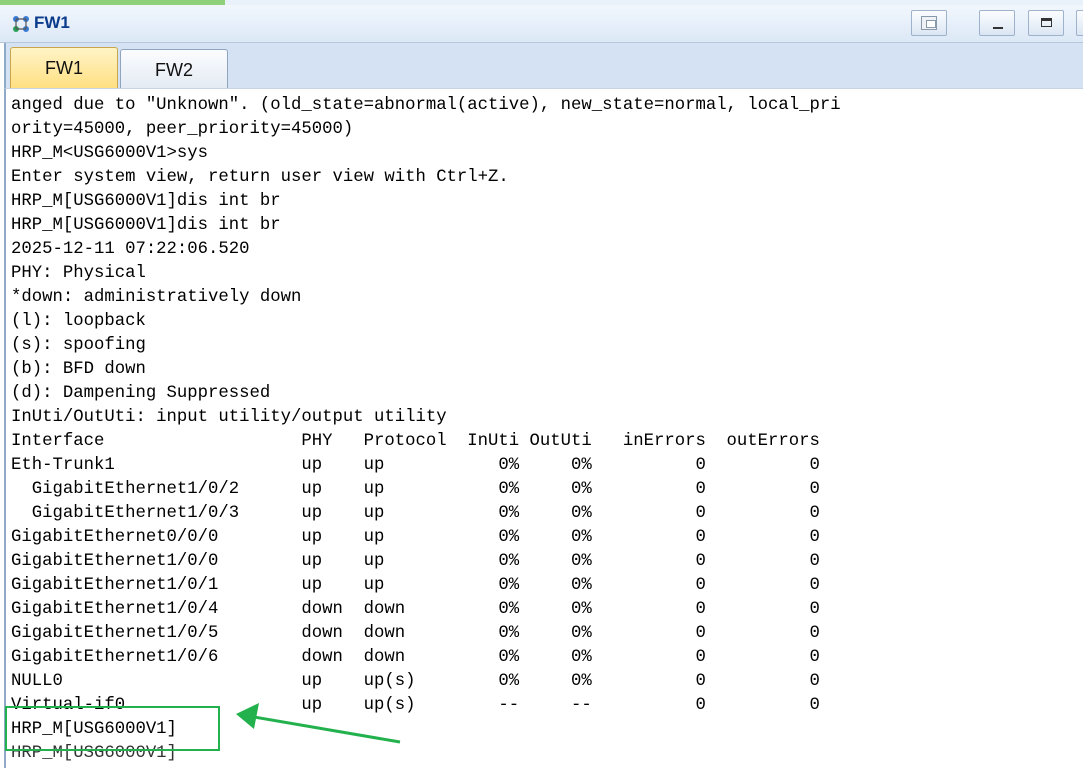  What do you see at coordinates (997, 23) in the screenshot?
I see `minimize-button` at bounding box center [997, 23].